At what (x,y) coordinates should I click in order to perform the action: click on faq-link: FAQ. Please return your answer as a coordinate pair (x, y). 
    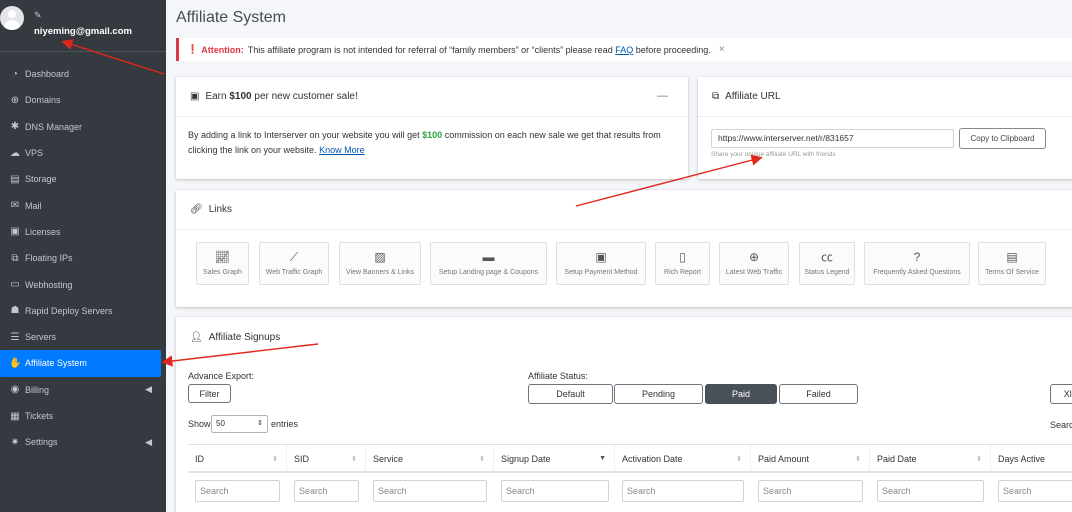
    Looking at the image, I should click on (624, 50).